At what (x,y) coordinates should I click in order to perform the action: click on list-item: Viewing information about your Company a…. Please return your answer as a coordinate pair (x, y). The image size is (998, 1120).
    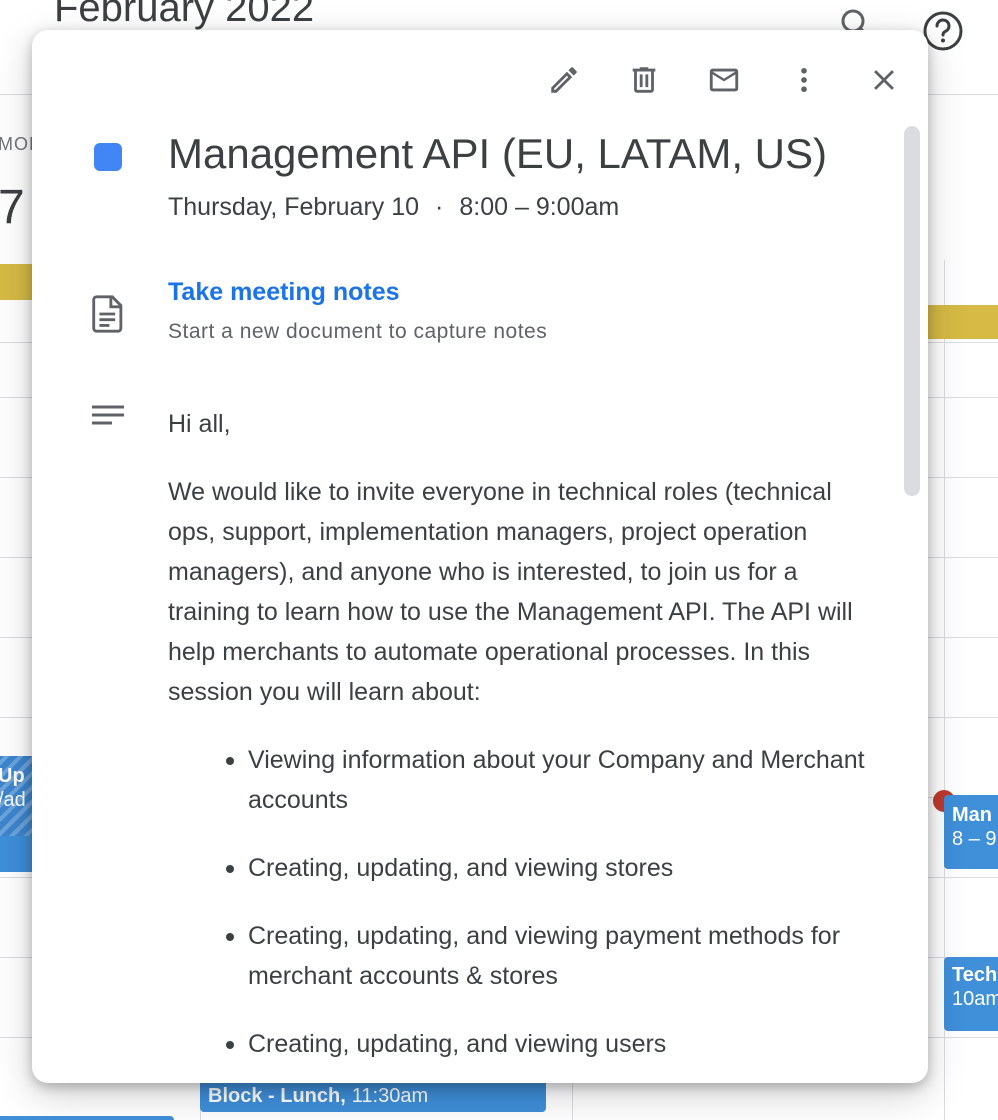
    Looking at the image, I should click on (547, 780).